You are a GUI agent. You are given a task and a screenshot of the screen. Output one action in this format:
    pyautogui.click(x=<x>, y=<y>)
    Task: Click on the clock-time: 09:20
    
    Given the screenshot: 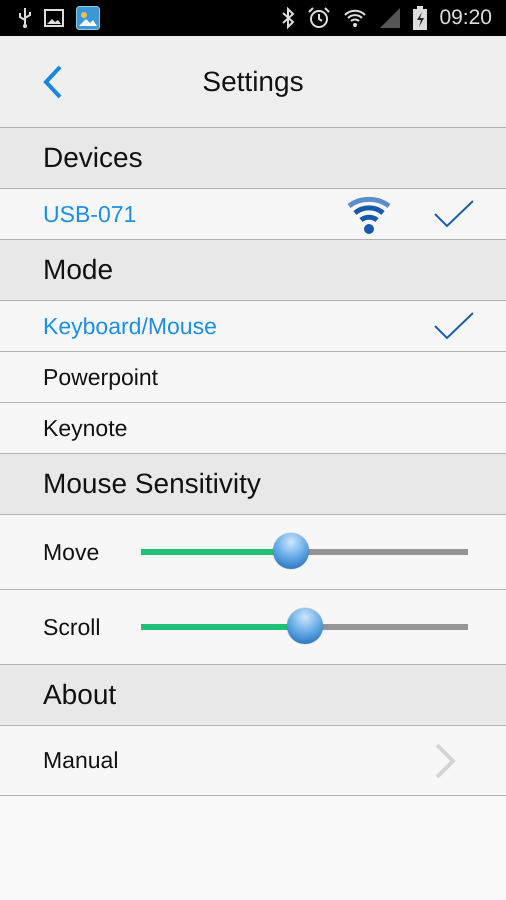 What is the action you would take?
    pyautogui.click(x=465, y=18)
    